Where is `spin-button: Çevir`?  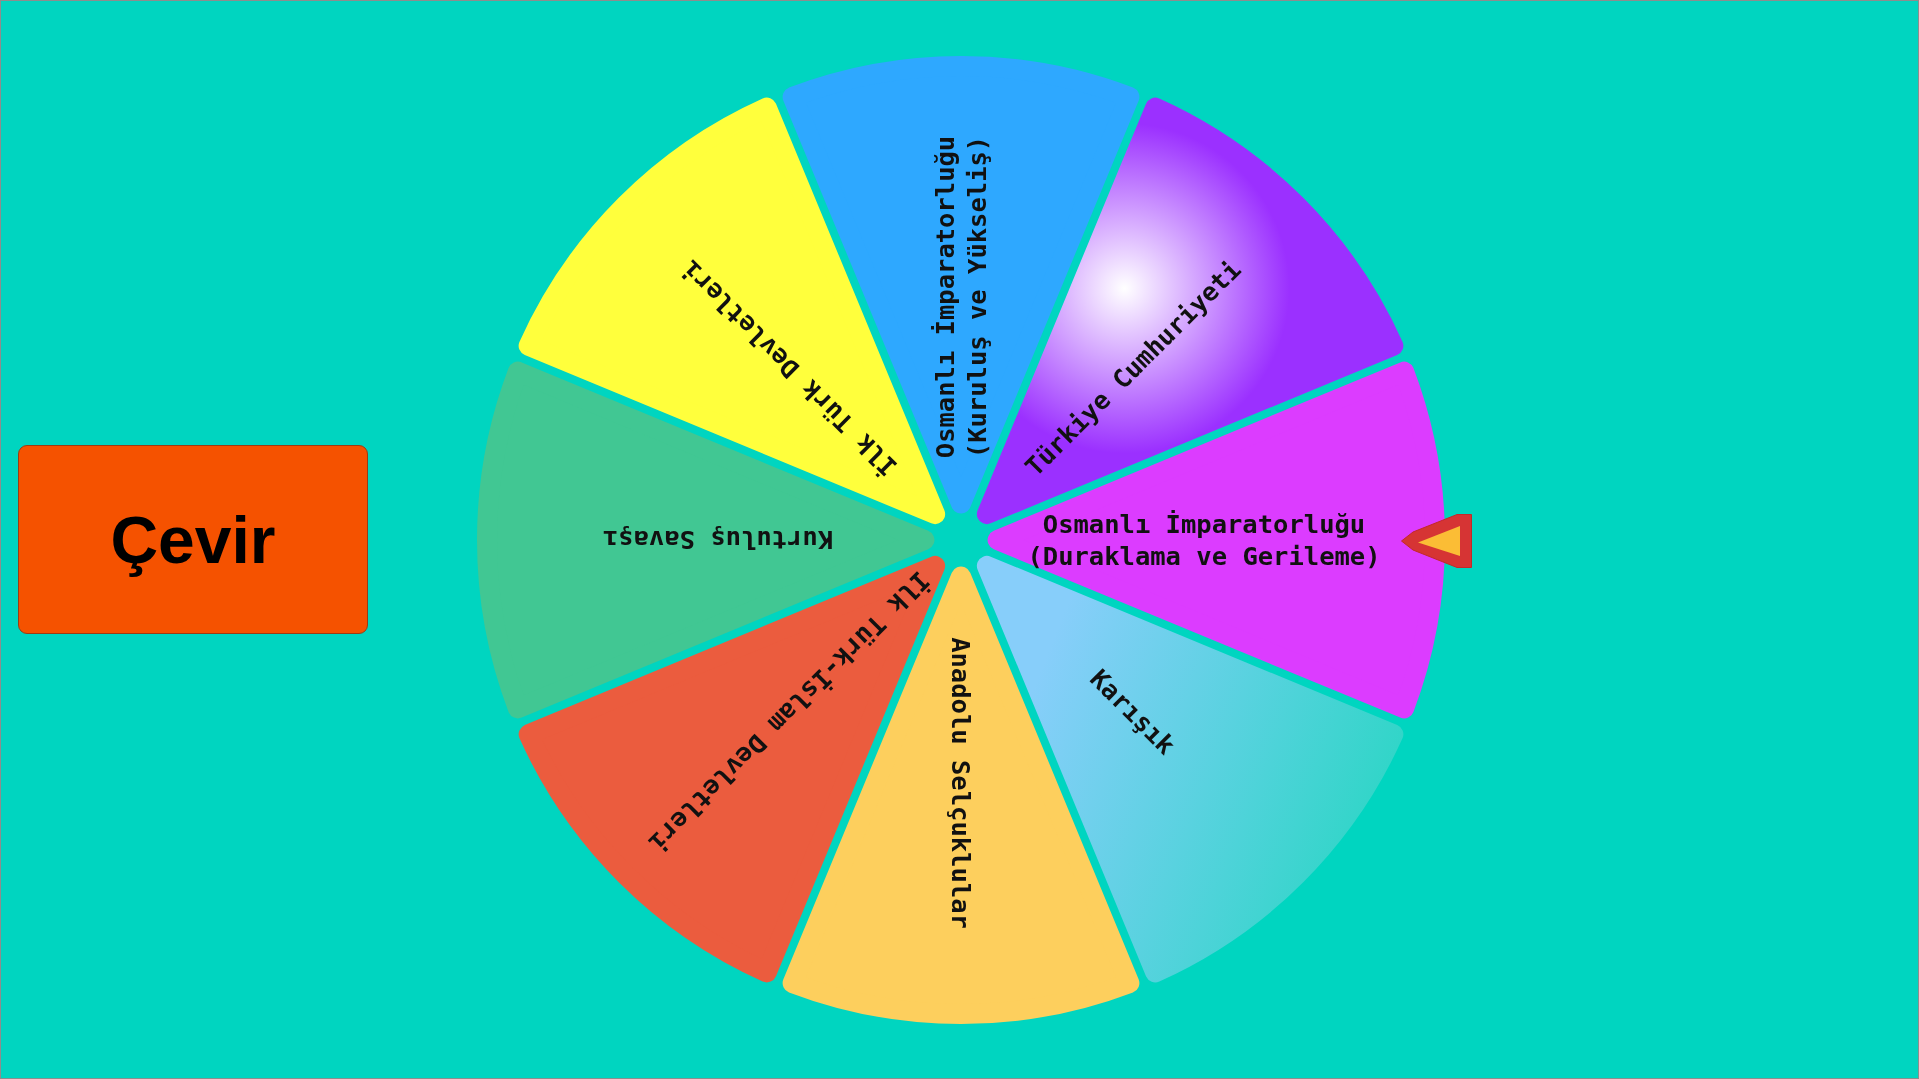 spin-button: Çevir is located at coordinates (193, 539).